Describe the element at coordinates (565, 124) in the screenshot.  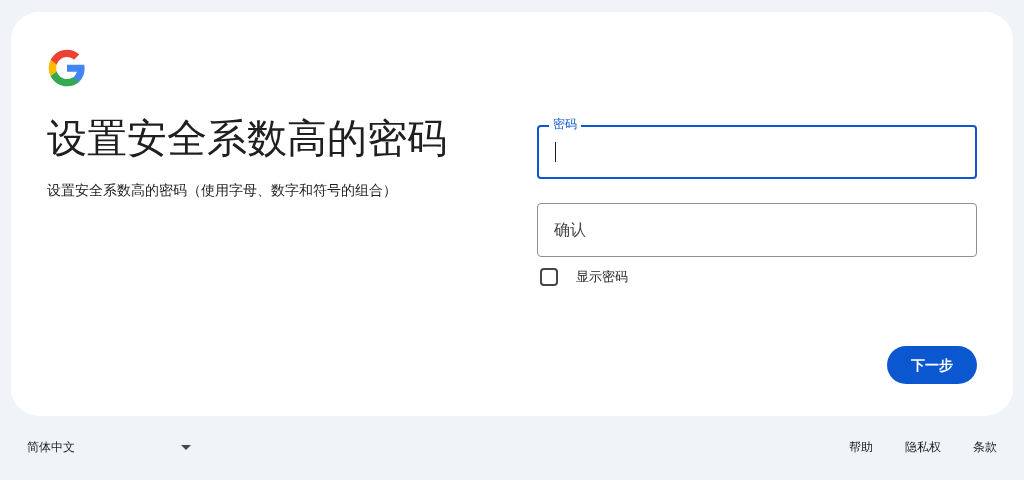
I see `field-label: 密码` at that location.